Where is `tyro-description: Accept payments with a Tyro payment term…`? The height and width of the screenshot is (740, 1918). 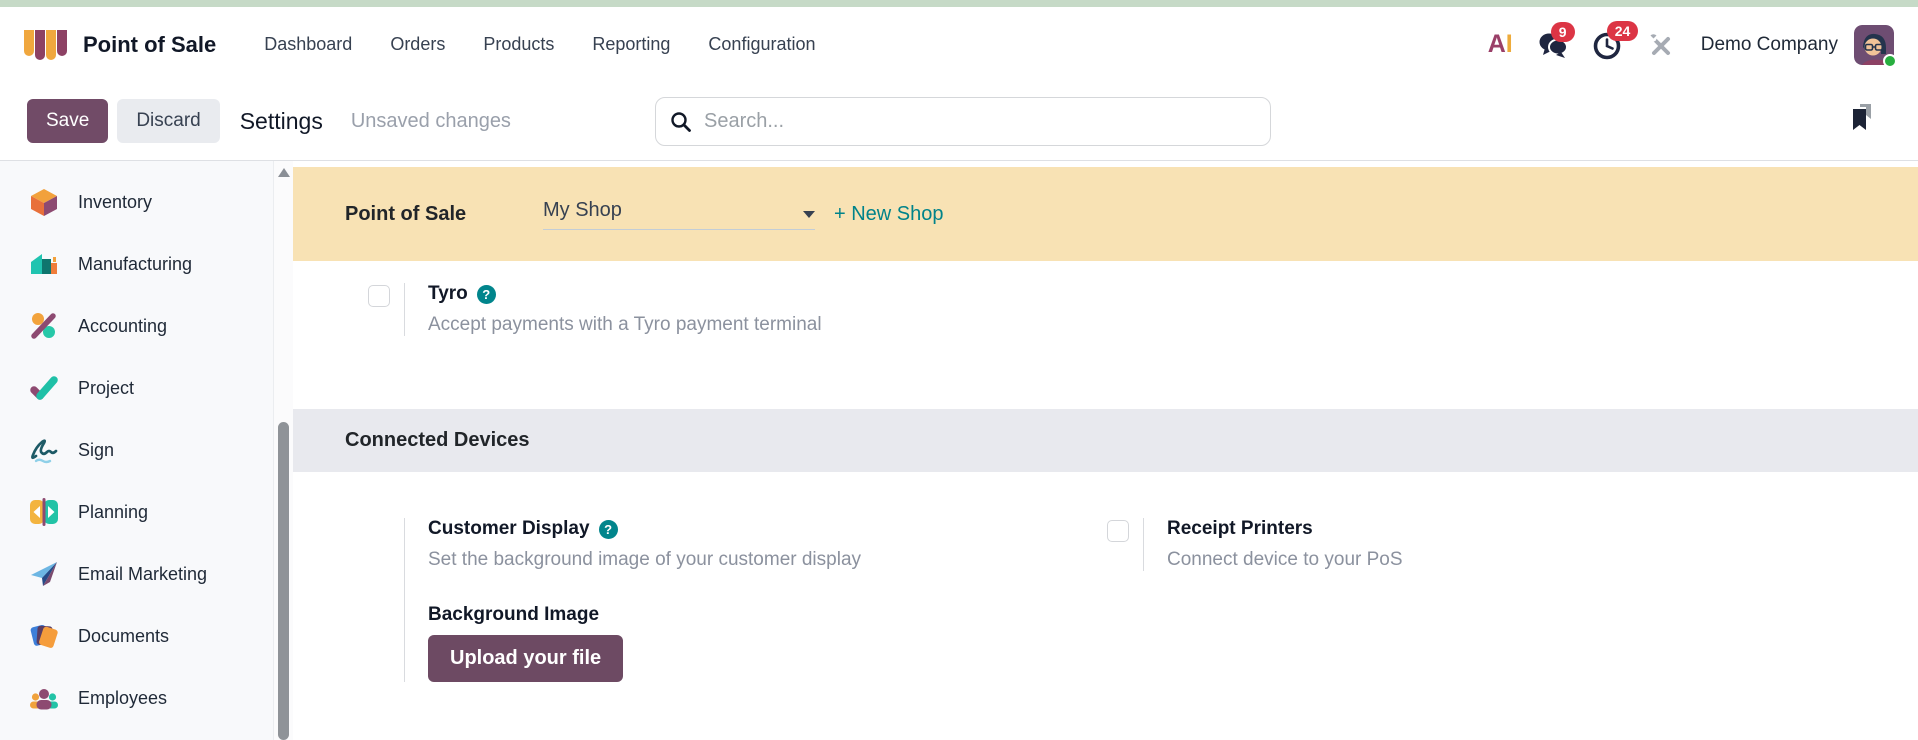 tyro-description: Accept payments with a Tyro payment term… is located at coordinates (625, 324).